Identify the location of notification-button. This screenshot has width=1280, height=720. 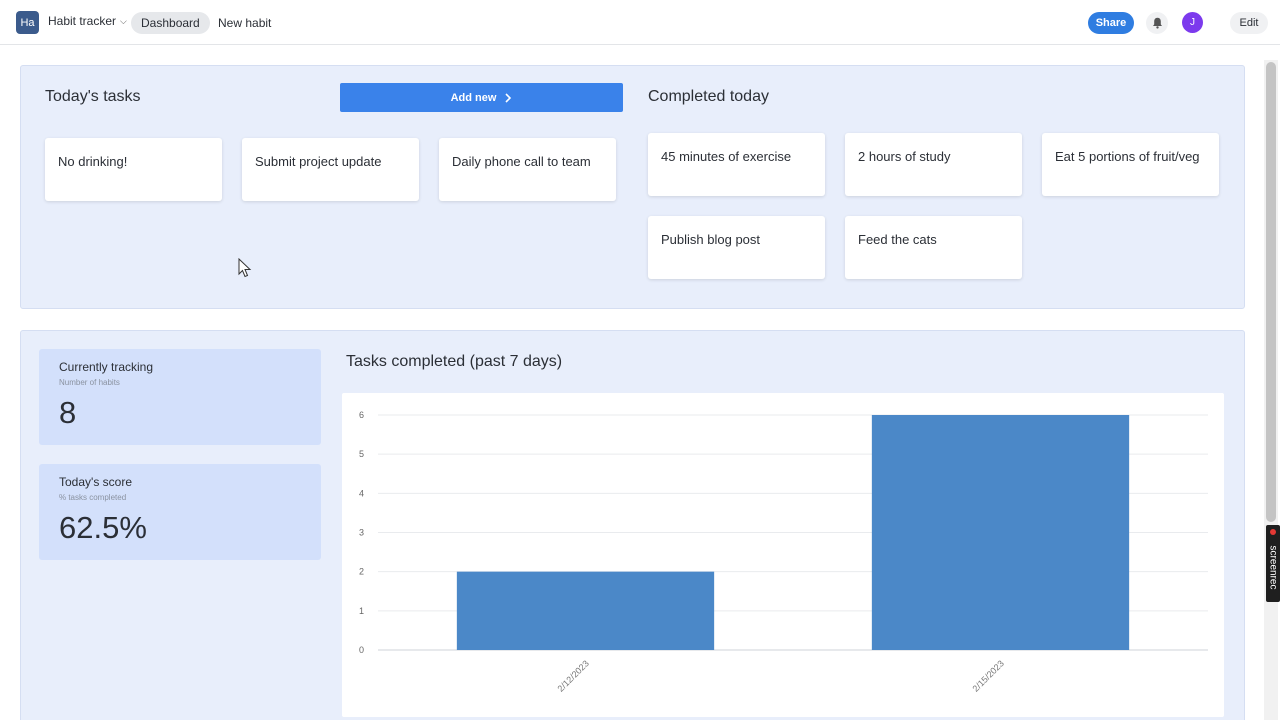
(1157, 23).